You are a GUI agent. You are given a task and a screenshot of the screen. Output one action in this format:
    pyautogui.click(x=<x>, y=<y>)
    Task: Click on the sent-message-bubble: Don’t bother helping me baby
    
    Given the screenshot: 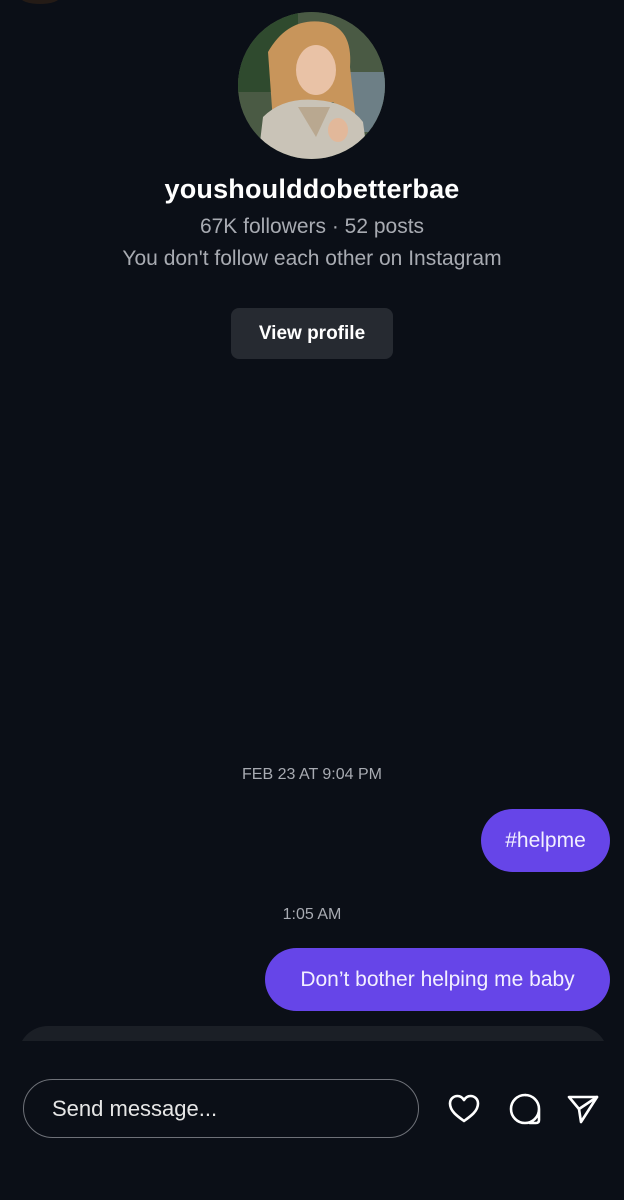 What is the action you would take?
    pyautogui.click(x=437, y=979)
    